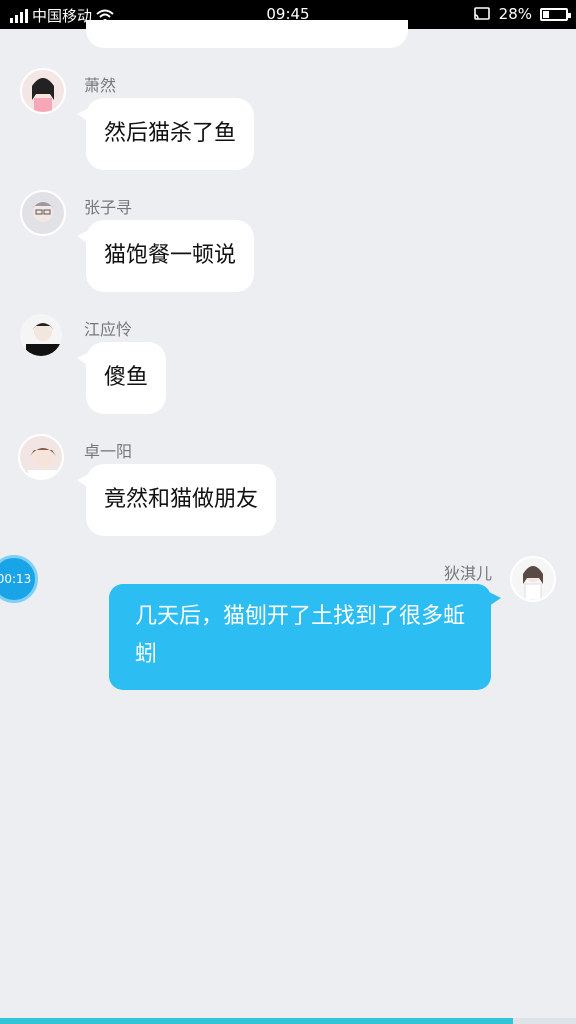  Describe the element at coordinates (467, 573) in the screenshot. I see `sender-name: 狄淇儿` at that location.